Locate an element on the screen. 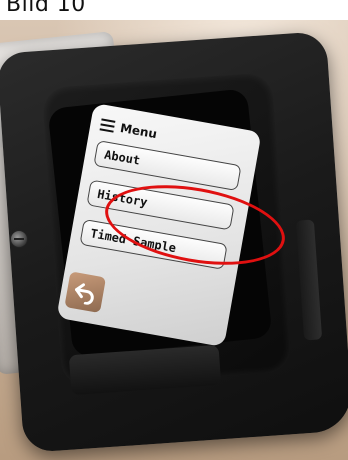 This screenshot has height=460, width=348. hamburger-icon is located at coordinates (107, 125).